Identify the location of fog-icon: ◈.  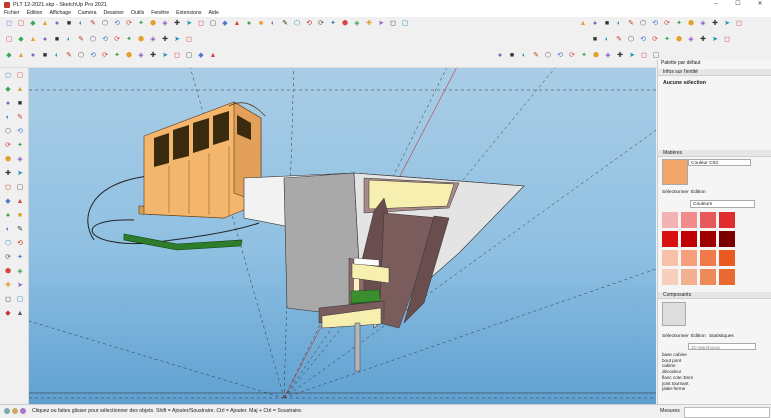
(153, 40).